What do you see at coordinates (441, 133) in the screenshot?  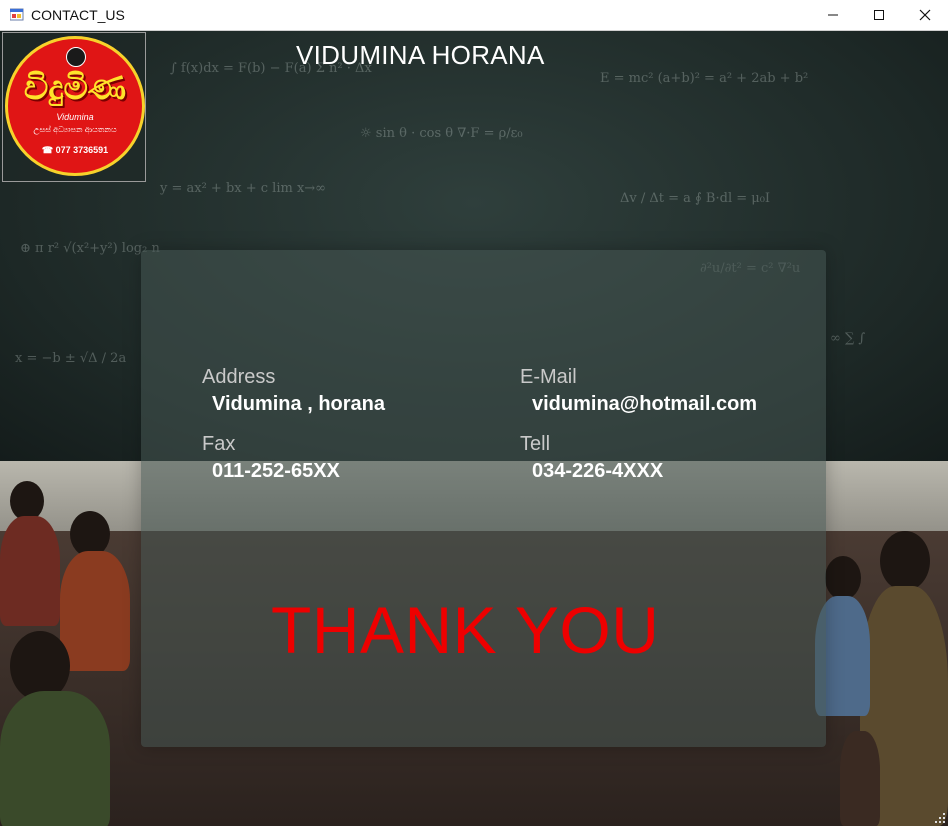 I see `chalk-decoration: ☼ sin θ · cos θ ∇·F = ρ/ε₀` at bounding box center [441, 133].